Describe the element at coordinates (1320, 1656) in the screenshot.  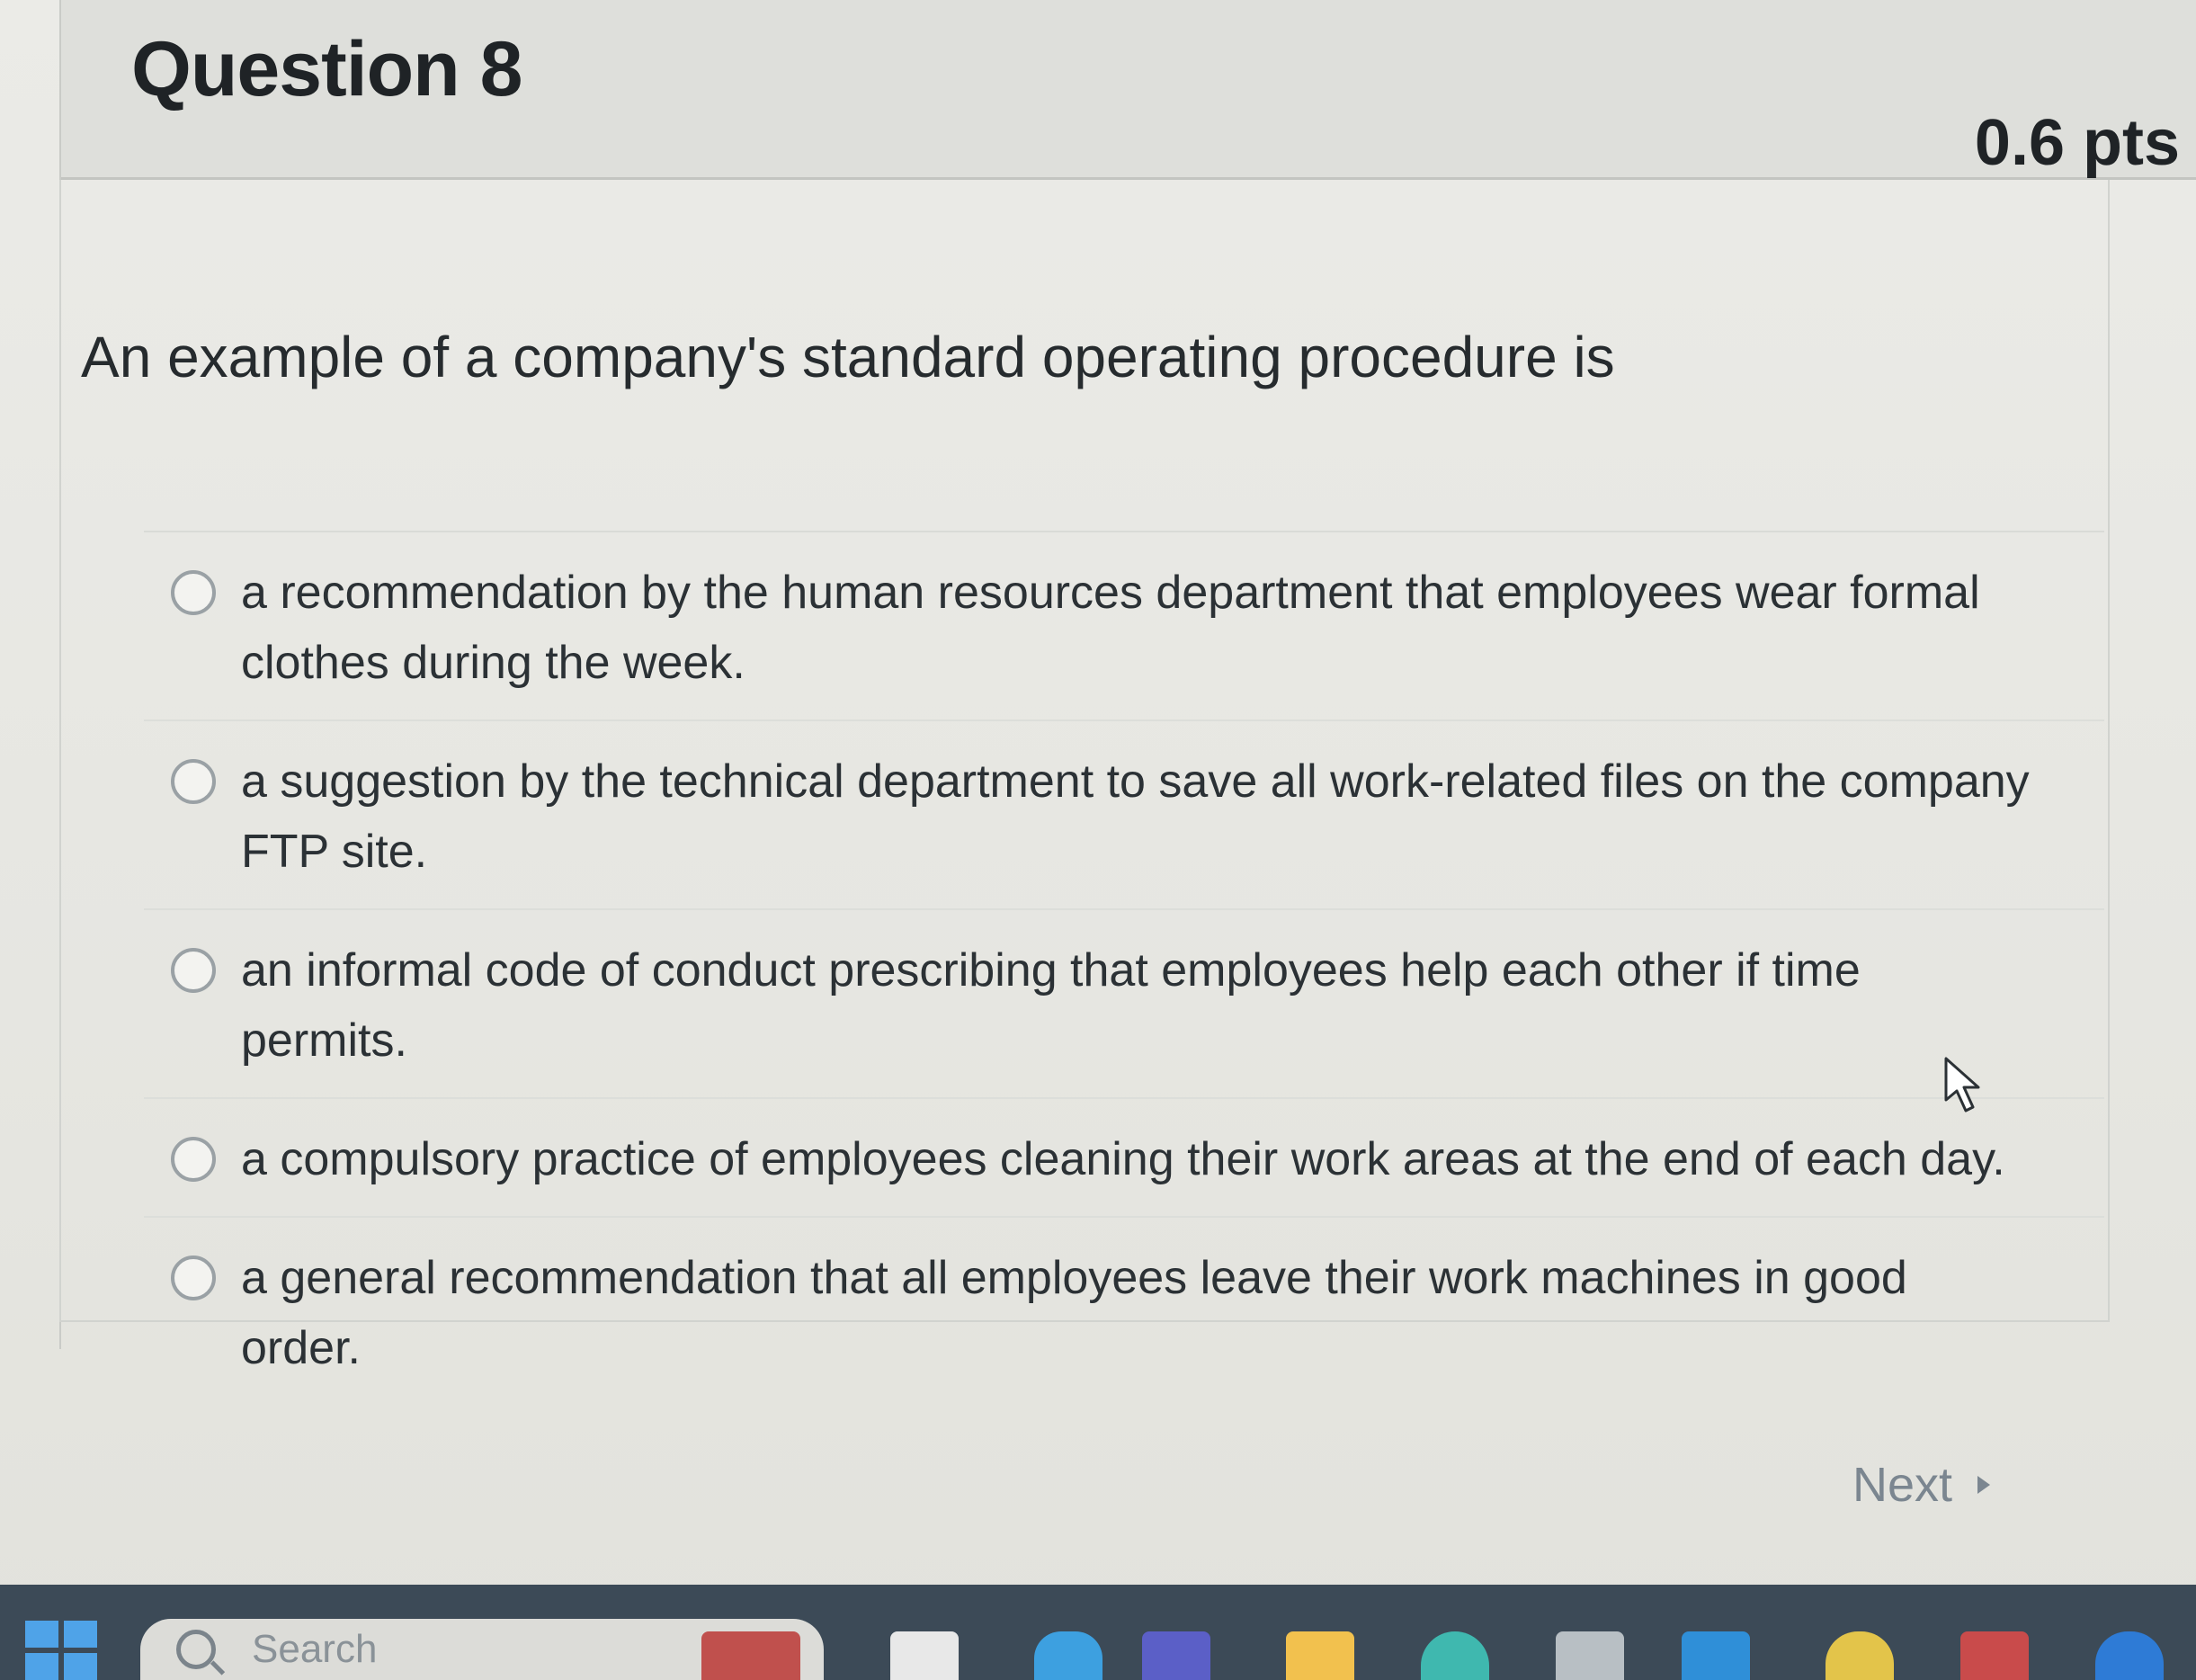
I see `file-explorer-icon` at that location.